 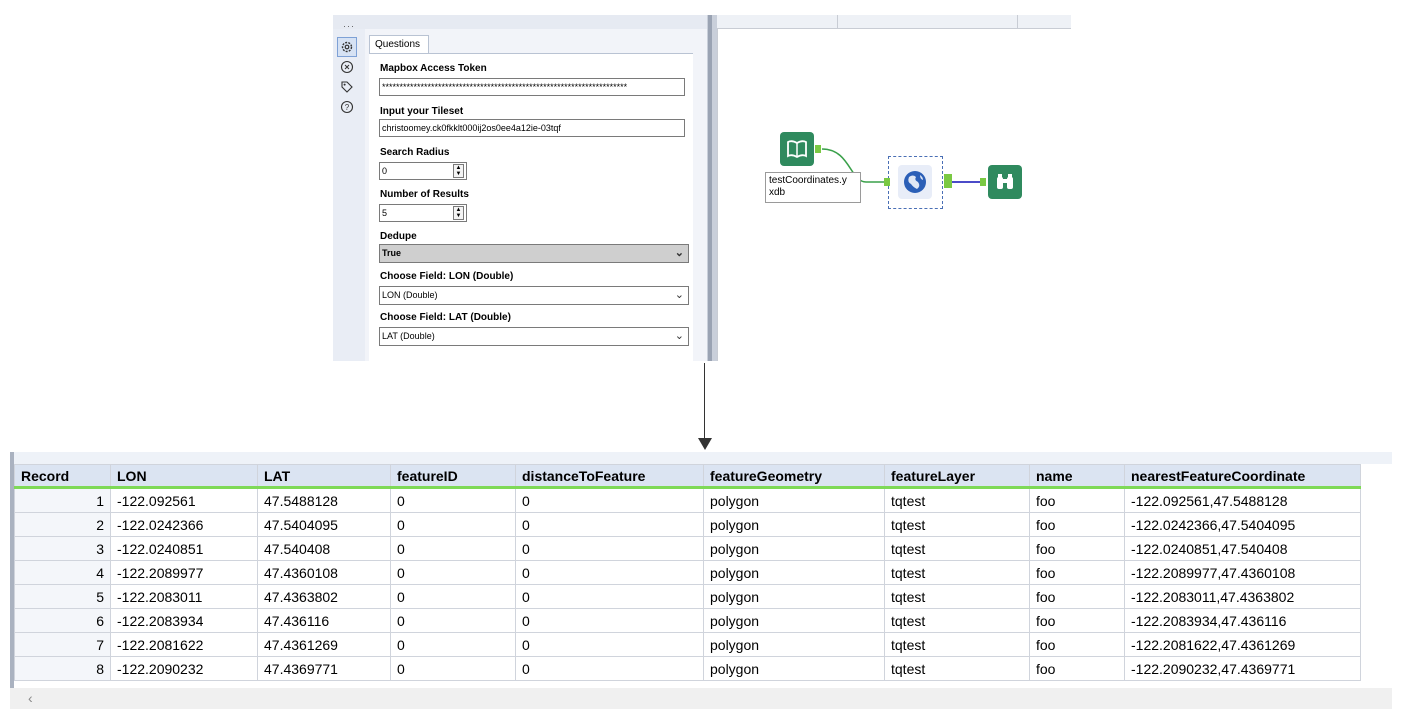 What do you see at coordinates (1242, 572) in the screenshot?
I see `table-cell: -122.2089977,47.4360108` at bounding box center [1242, 572].